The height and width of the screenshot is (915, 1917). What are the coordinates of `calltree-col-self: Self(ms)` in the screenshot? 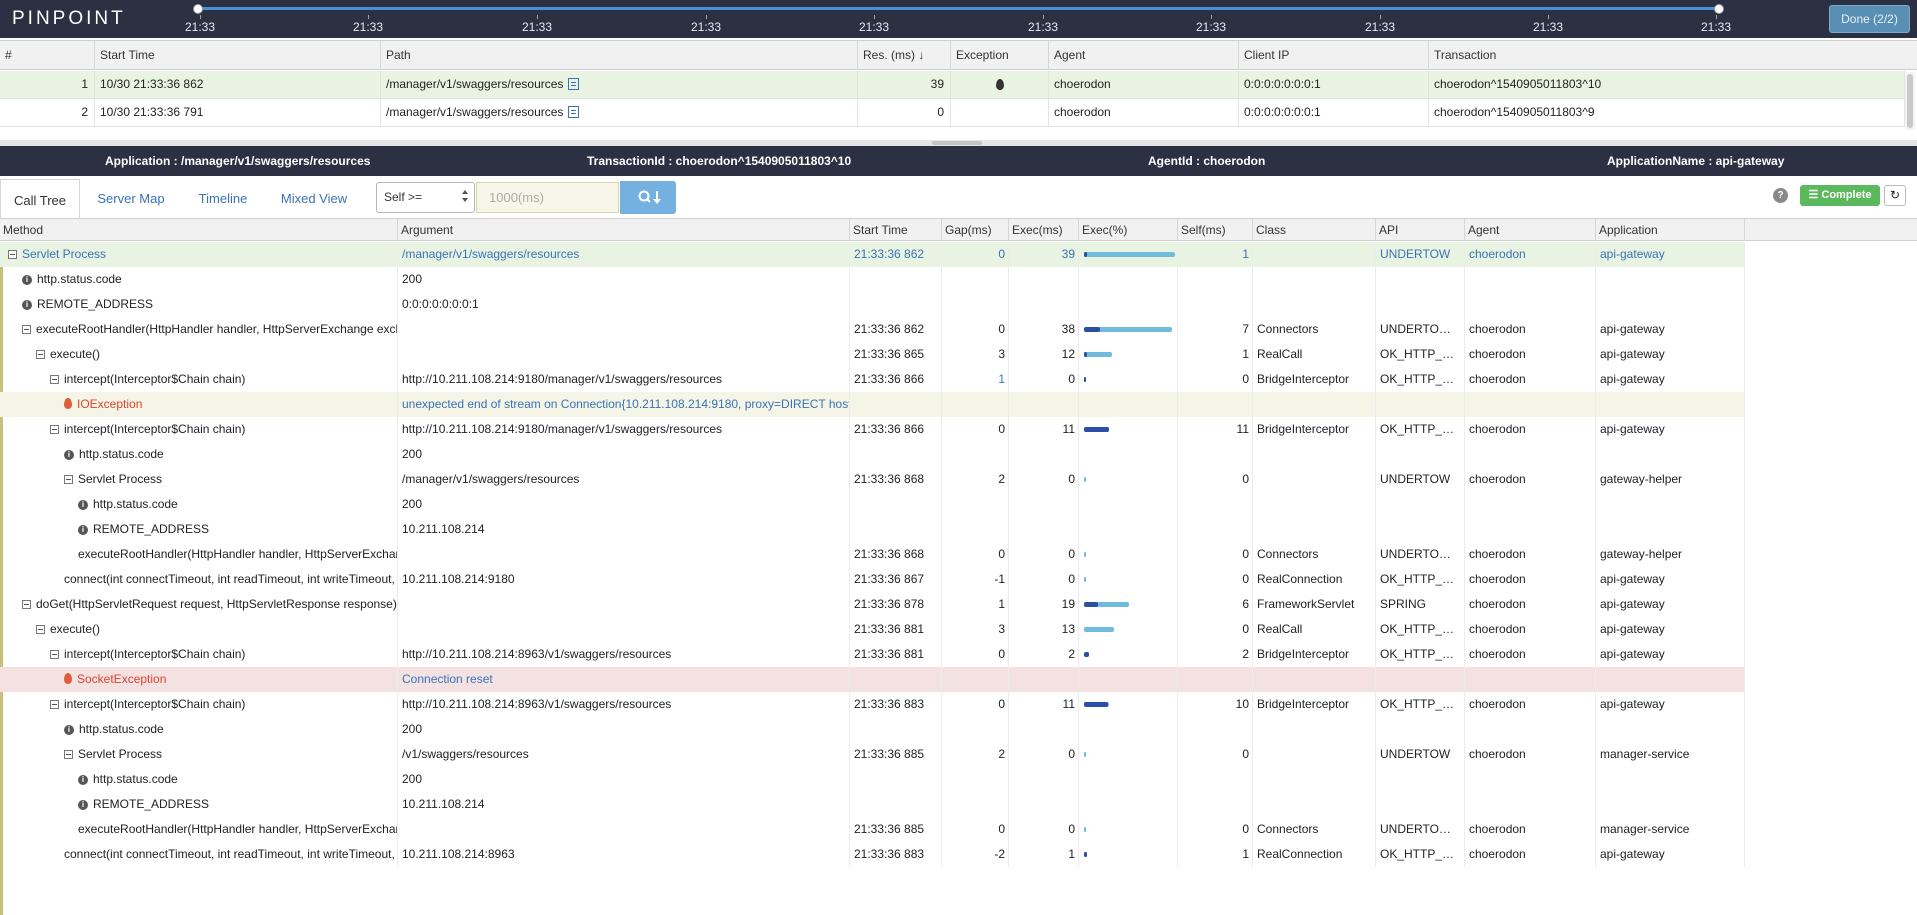 It's located at (1215, 230).